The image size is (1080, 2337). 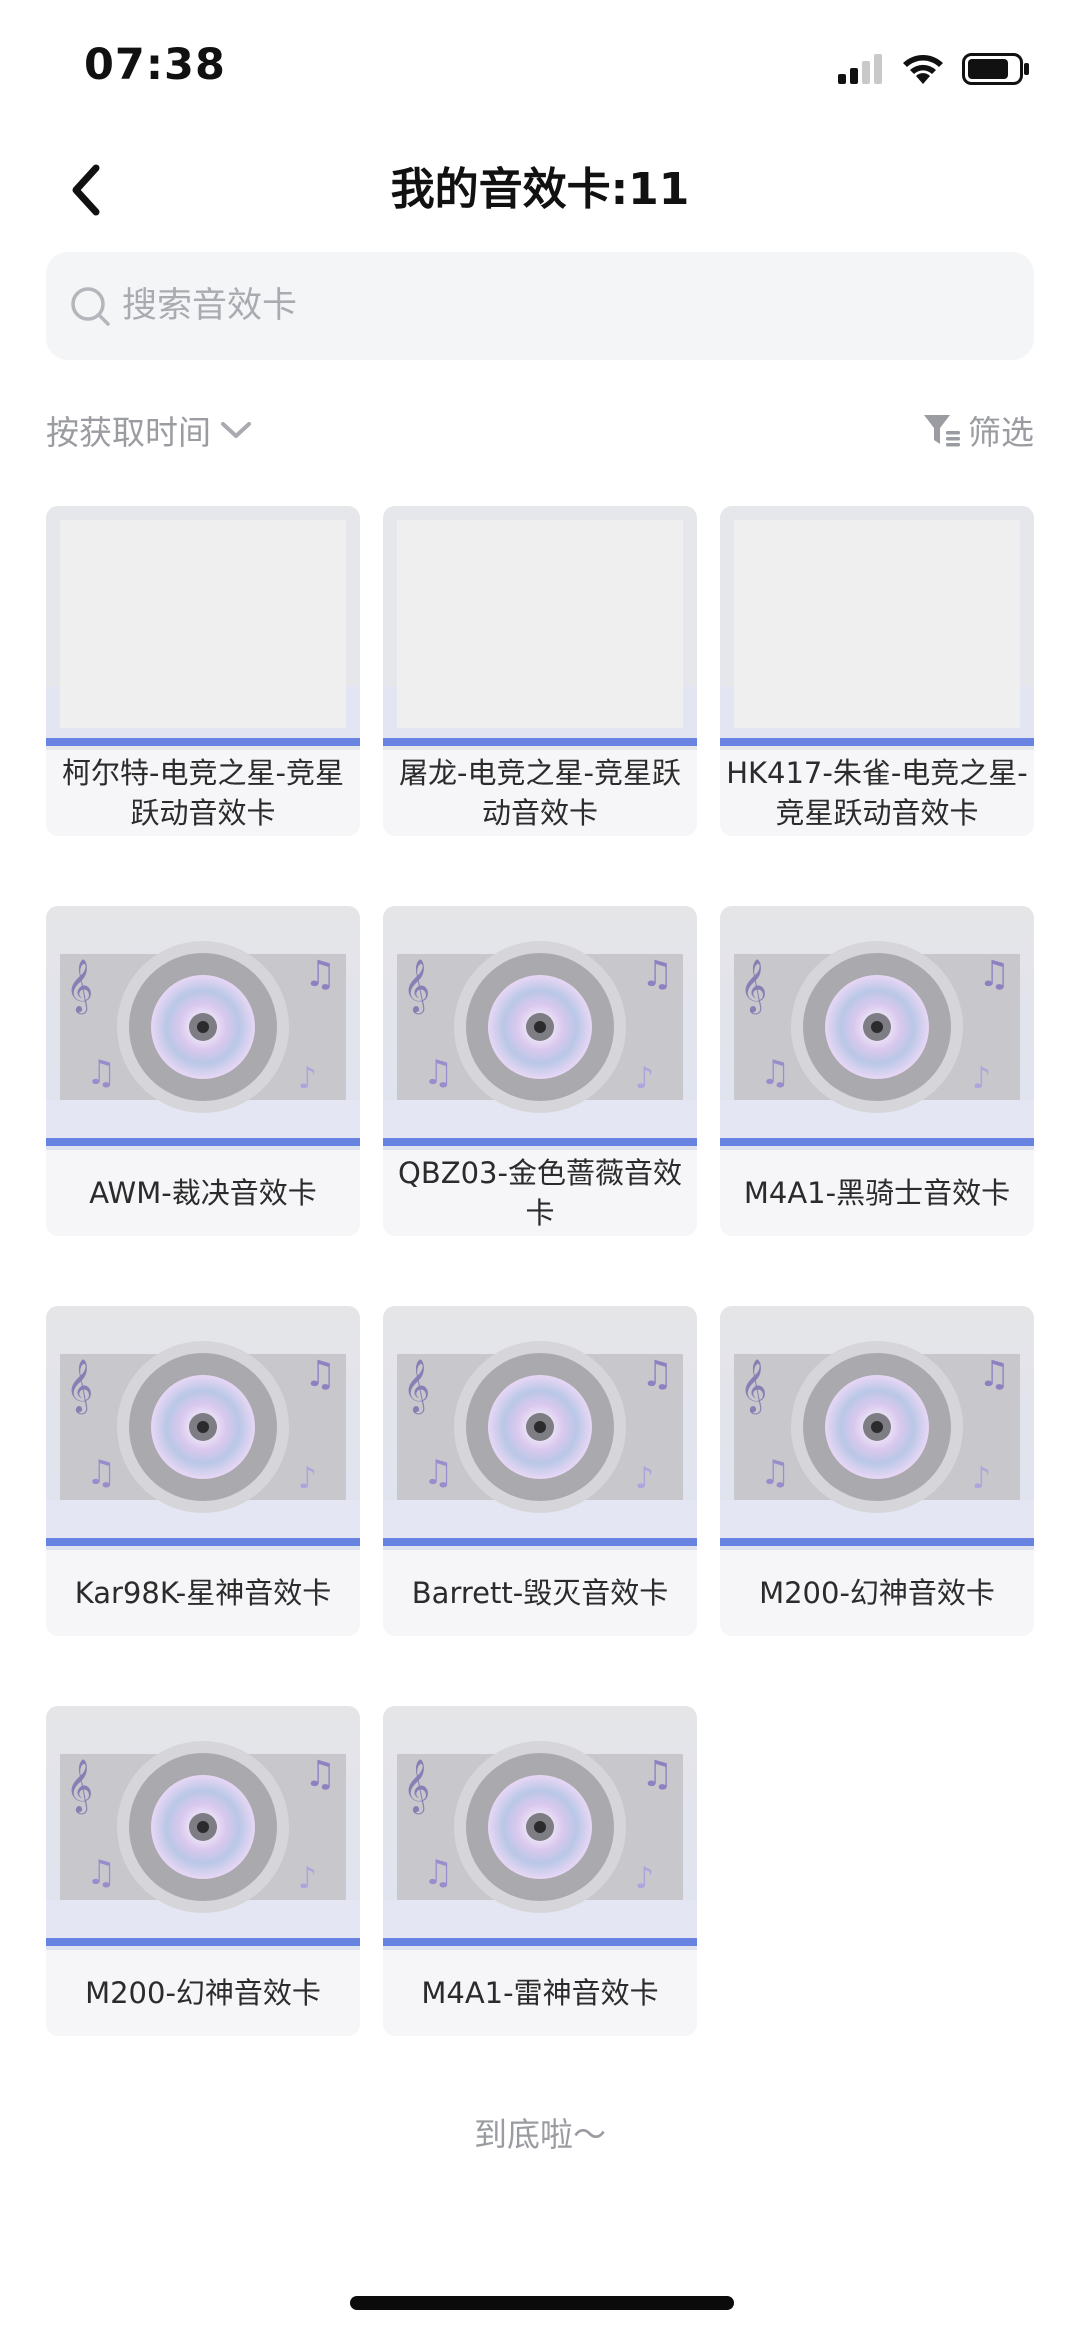 What do you see at coordinates (540, 1593) in the screenshot?
I see `card-name: Barrett-毁灭音效卡` at bounding box center [540, 1593].